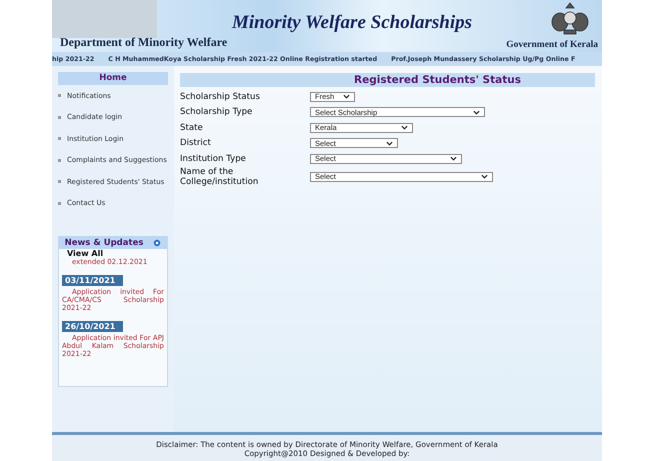  Describe the element at coordinates (113, 253) in the screenshot. I see `view-all-link: View All` at that location.